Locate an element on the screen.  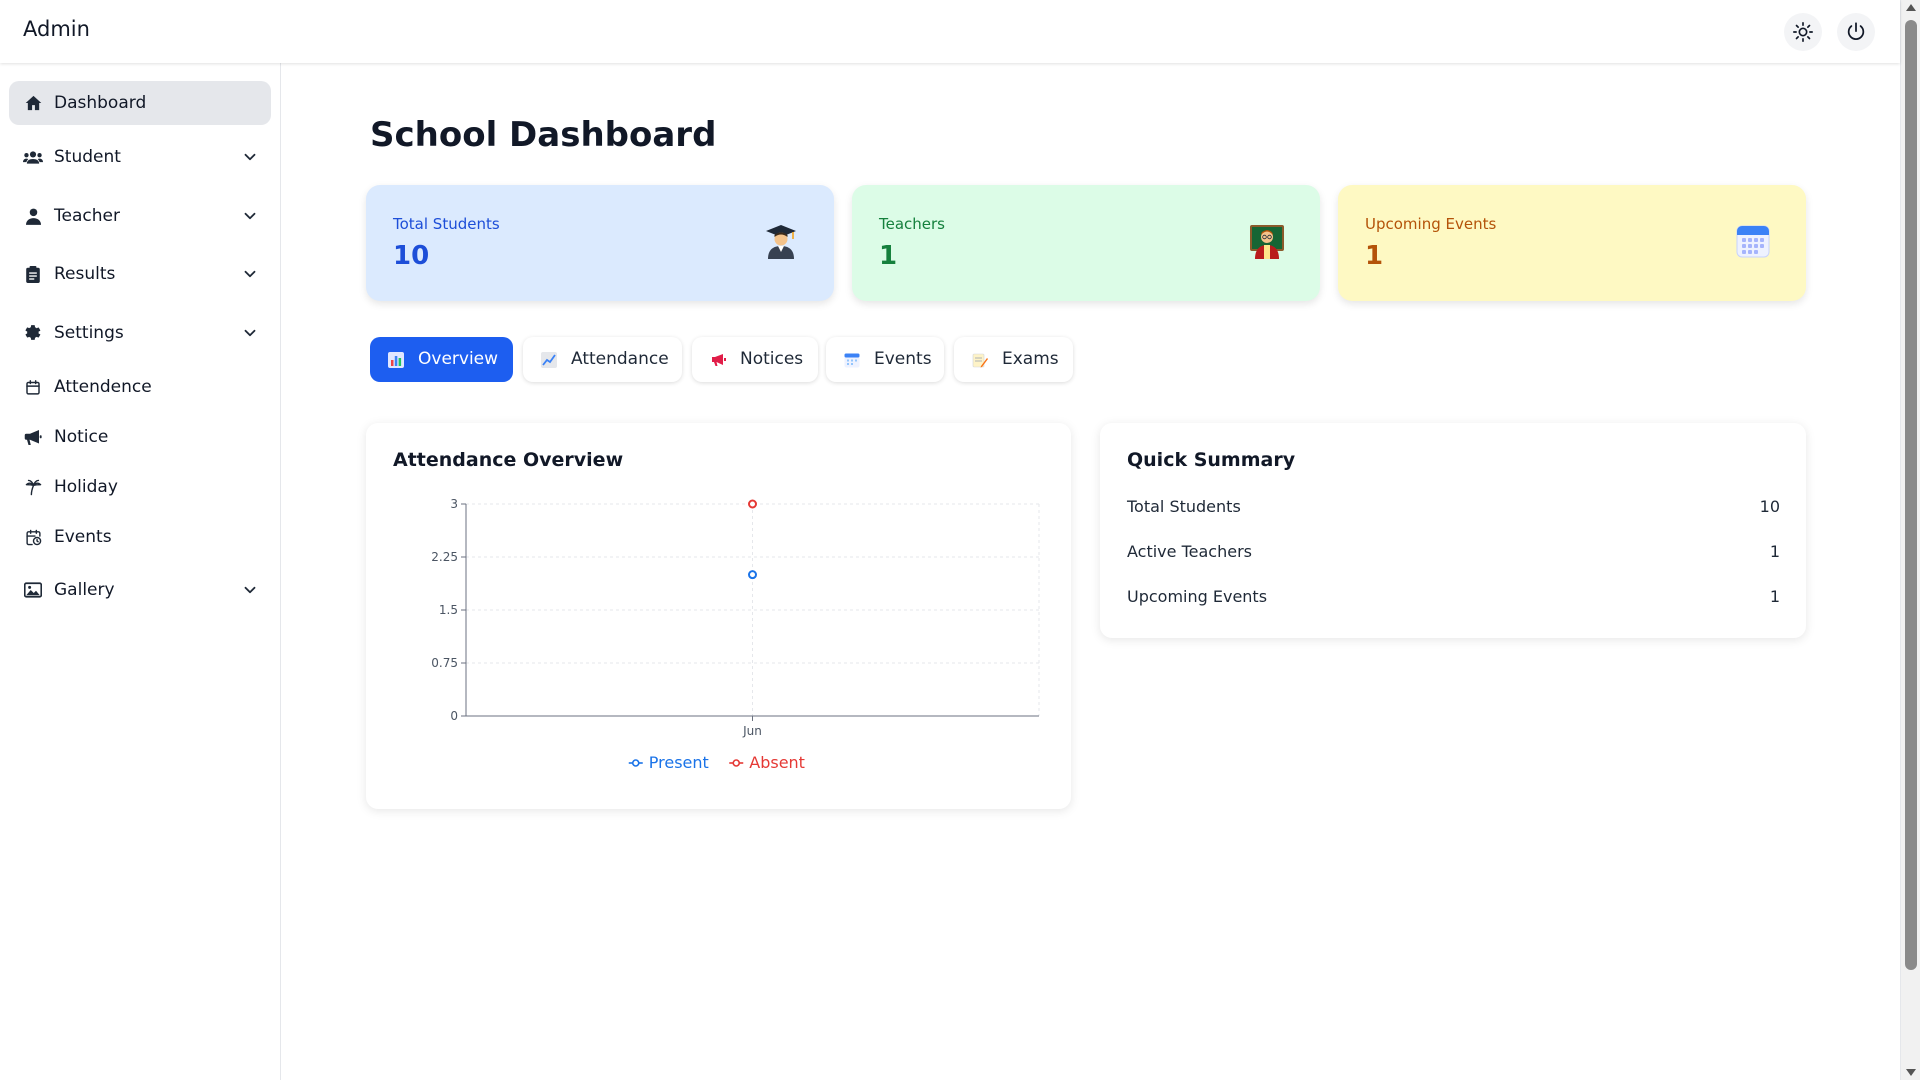
users-icon is located at coordinates (33, 157).